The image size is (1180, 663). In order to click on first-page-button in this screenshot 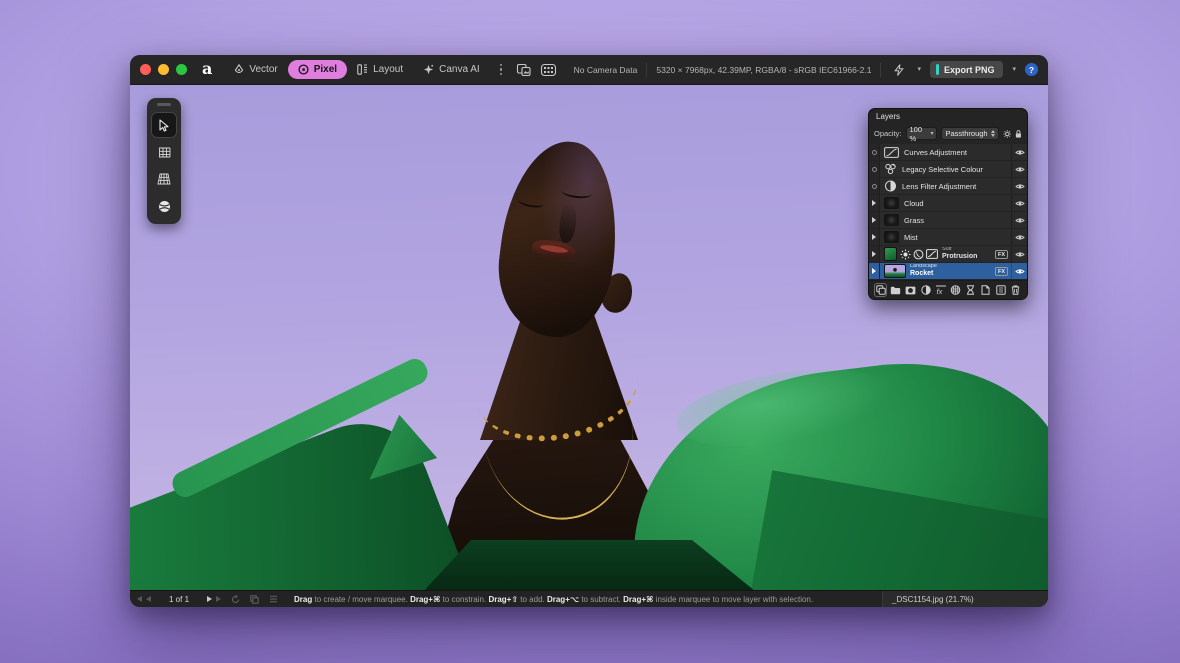, I will do `click(139, 599)`.